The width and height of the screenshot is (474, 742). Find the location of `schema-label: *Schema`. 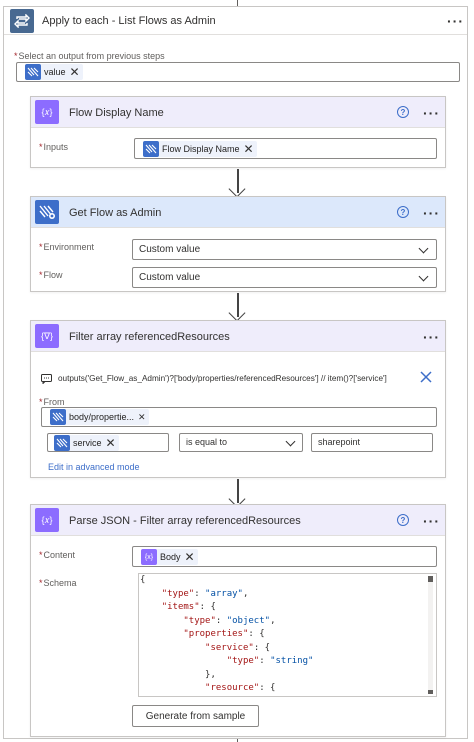

schema-label: *Schema is located at coordinates (58, 583).